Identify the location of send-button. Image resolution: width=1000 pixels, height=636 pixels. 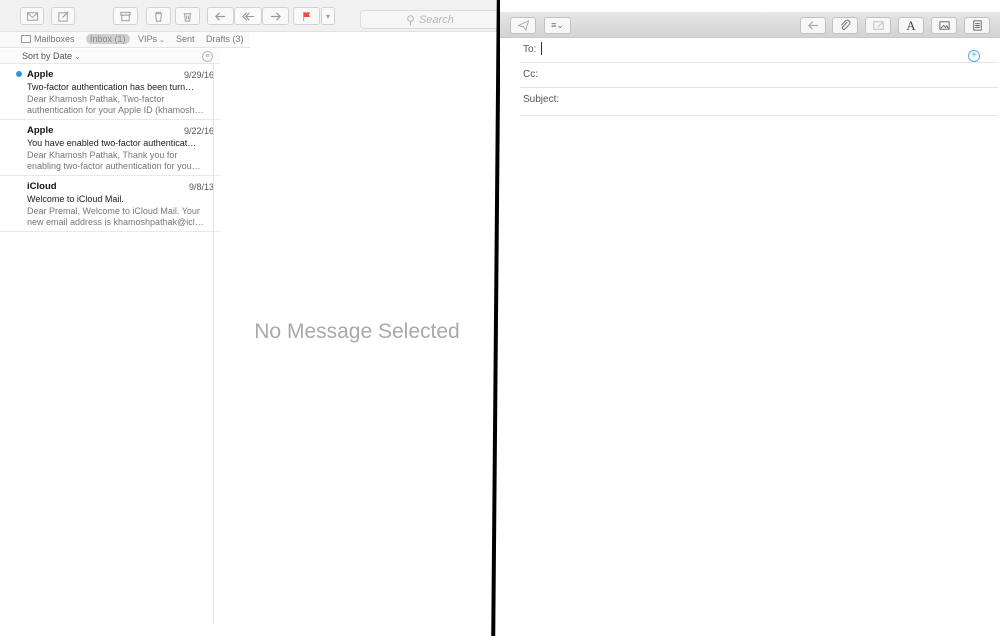
(523, 25).